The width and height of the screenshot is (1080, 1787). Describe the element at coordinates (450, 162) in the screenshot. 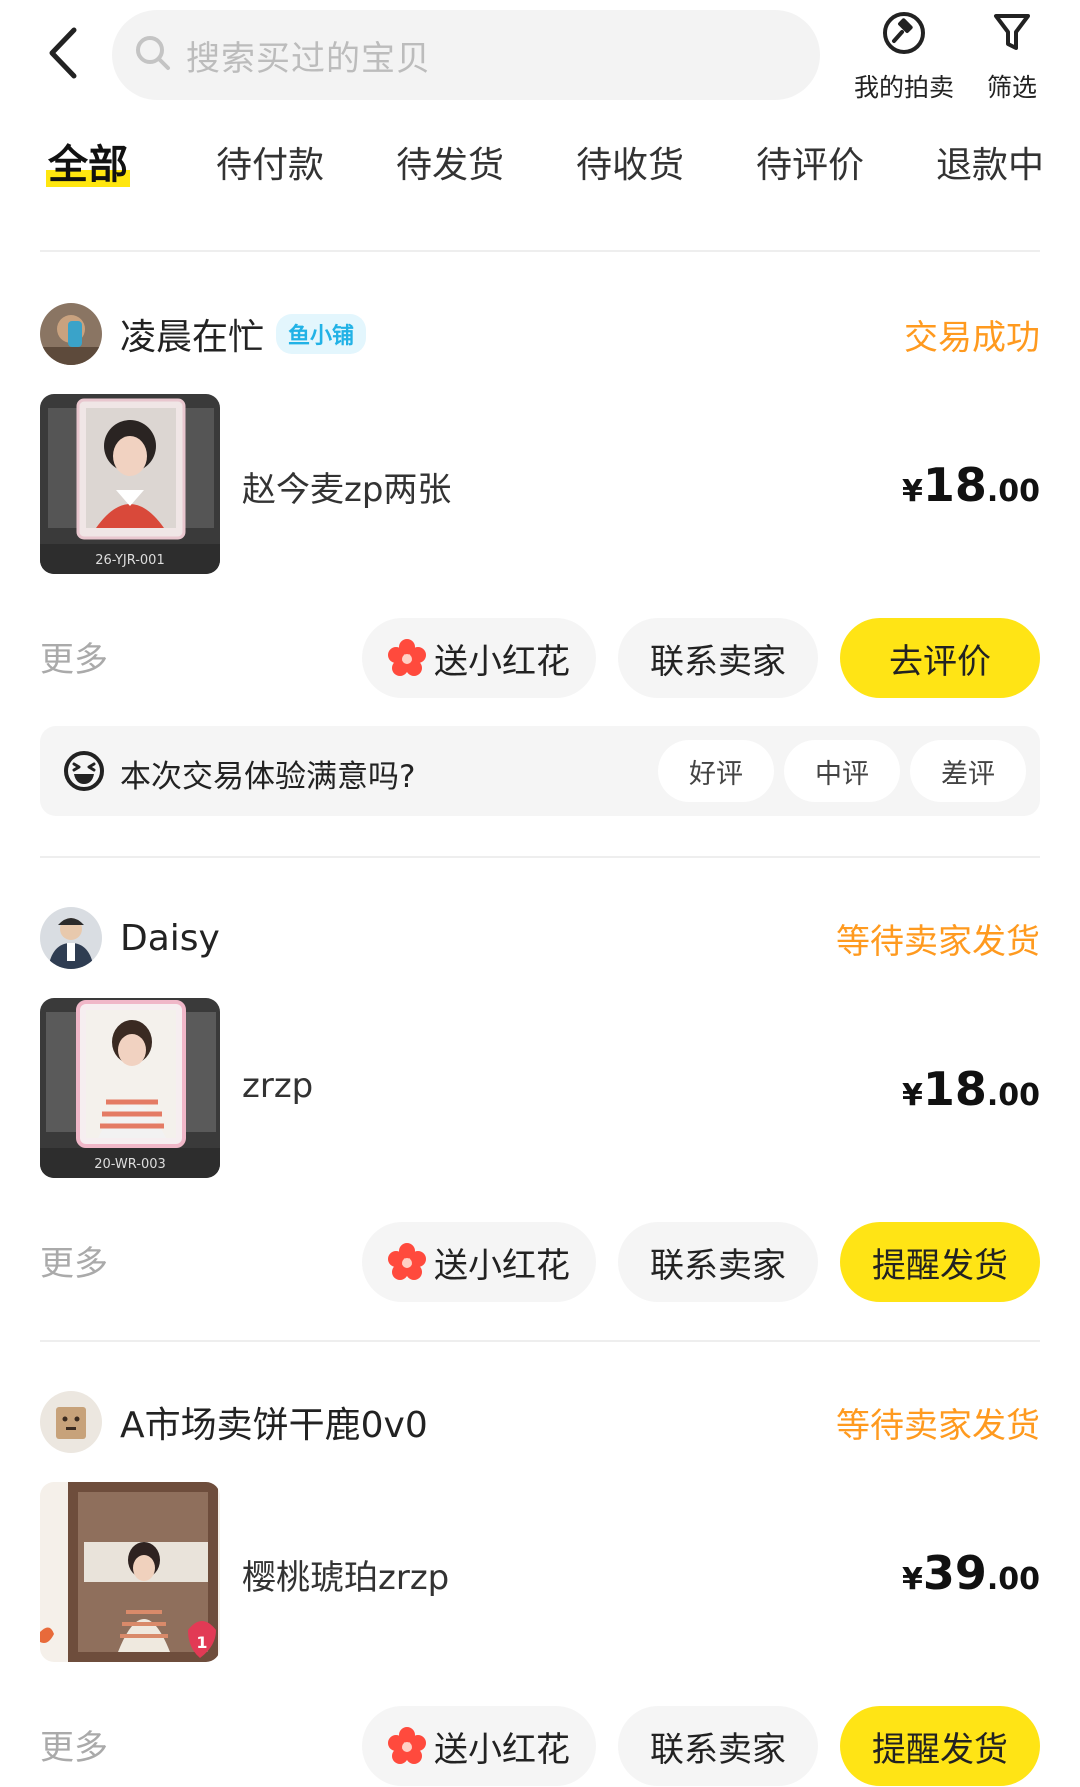

I see `tab-pending-shipment: 待发货` at that location.